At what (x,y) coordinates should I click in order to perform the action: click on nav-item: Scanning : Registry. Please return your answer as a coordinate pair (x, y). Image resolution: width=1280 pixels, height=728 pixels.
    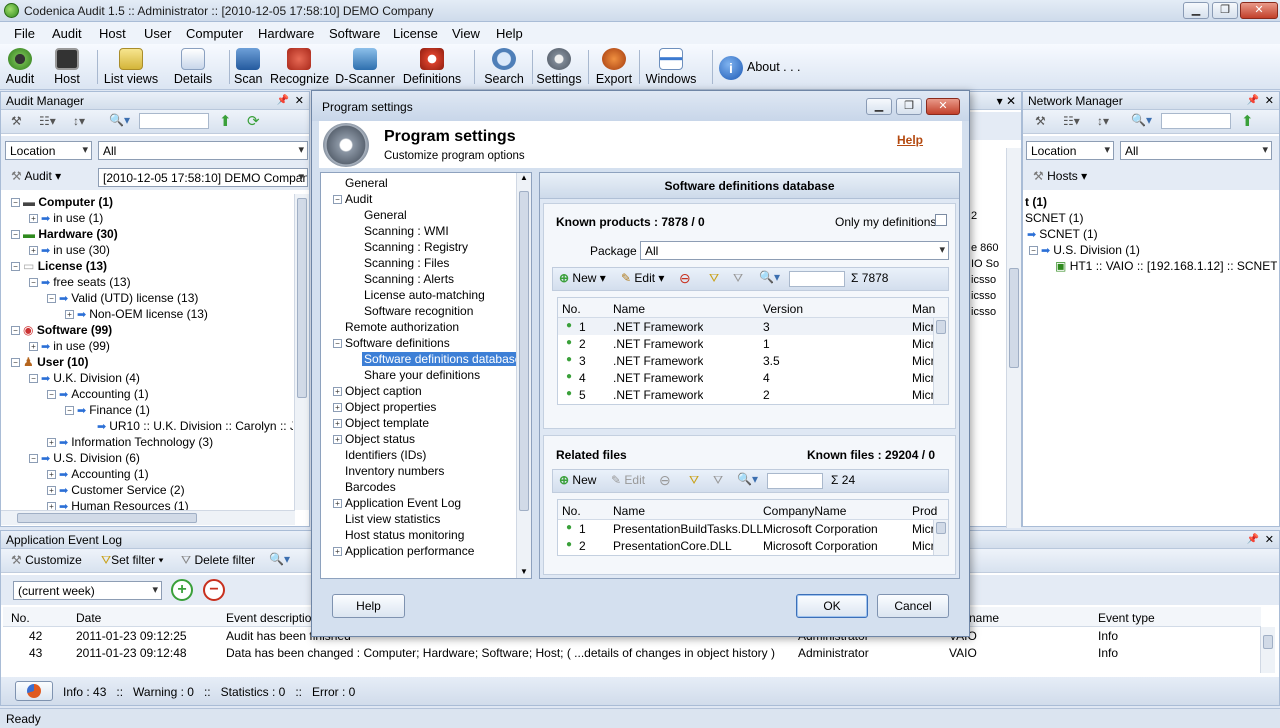
    Looking at the image, I should click on (419, 247).